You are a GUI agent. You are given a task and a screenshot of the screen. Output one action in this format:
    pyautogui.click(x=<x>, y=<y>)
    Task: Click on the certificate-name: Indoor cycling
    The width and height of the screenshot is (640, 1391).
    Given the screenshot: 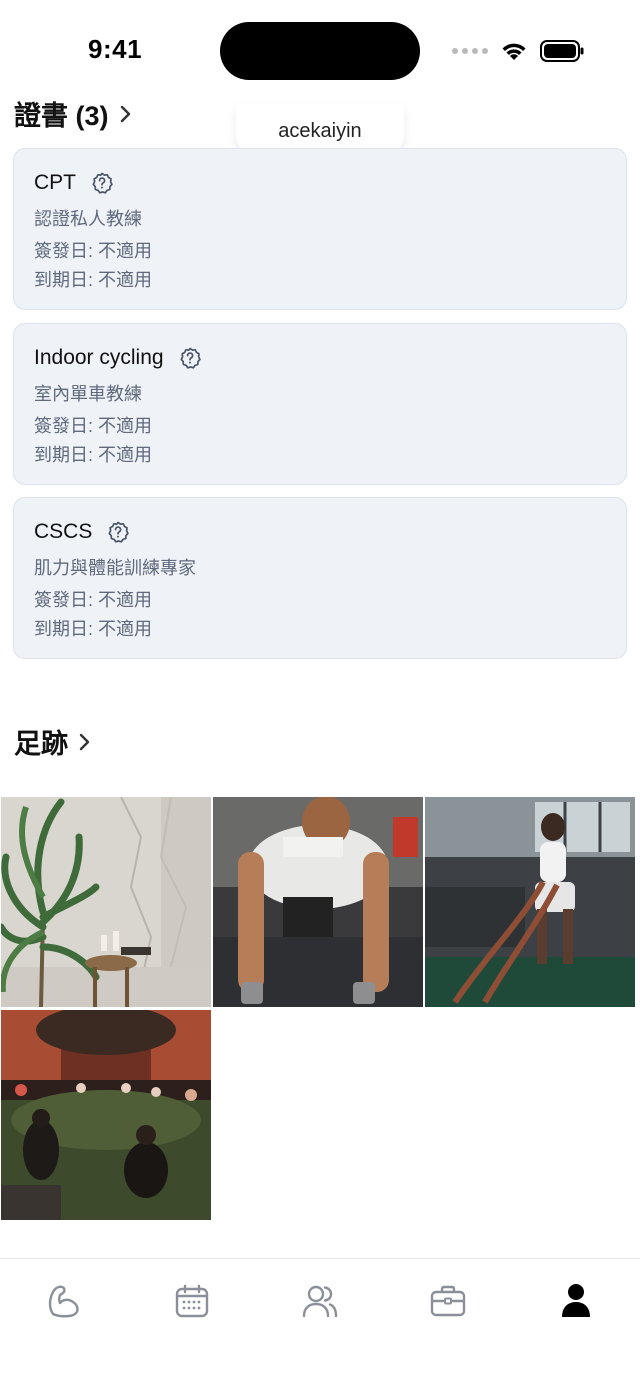 What is the action you would take?
    pyautogui.click(x=99, y=357)
    